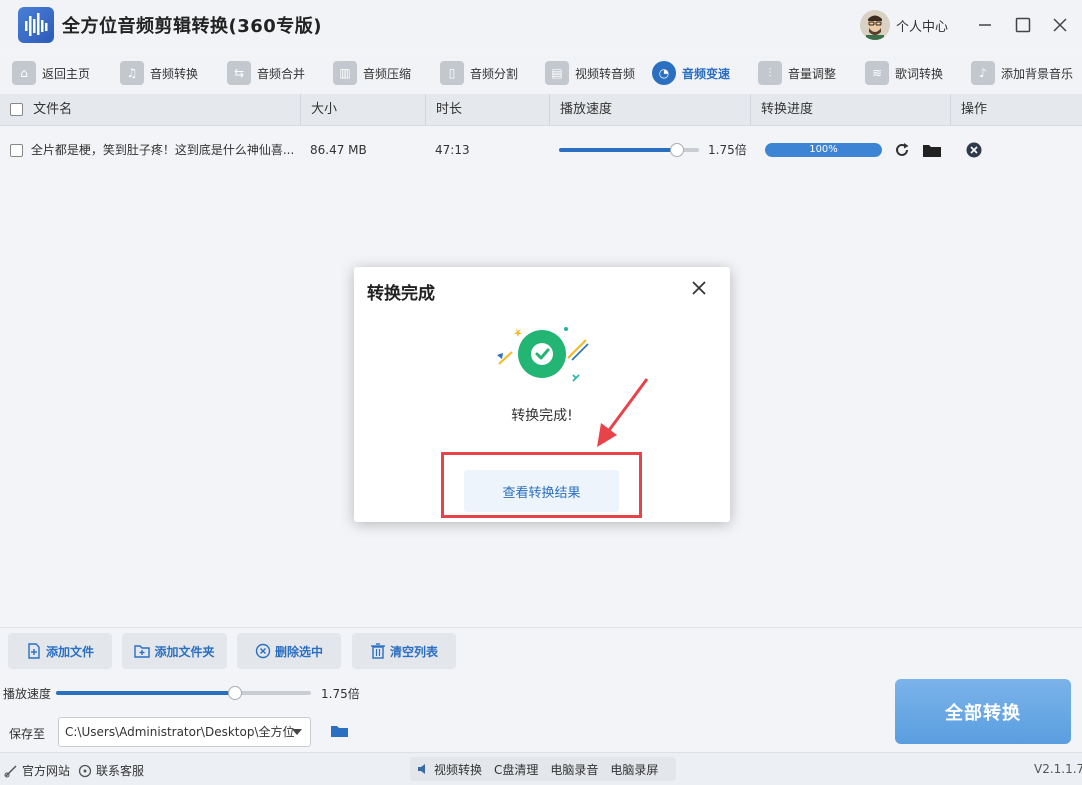 This screenshot has width=1082, height=785. I want to click on annotation-arrow-icon, so click(623, 412).